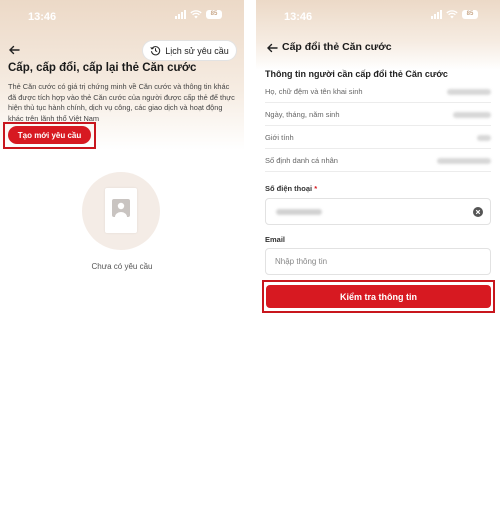 This screenshot has width=500, height=527. I want to click on phone-field-label: Số điện thoại *, so click(291, 188).